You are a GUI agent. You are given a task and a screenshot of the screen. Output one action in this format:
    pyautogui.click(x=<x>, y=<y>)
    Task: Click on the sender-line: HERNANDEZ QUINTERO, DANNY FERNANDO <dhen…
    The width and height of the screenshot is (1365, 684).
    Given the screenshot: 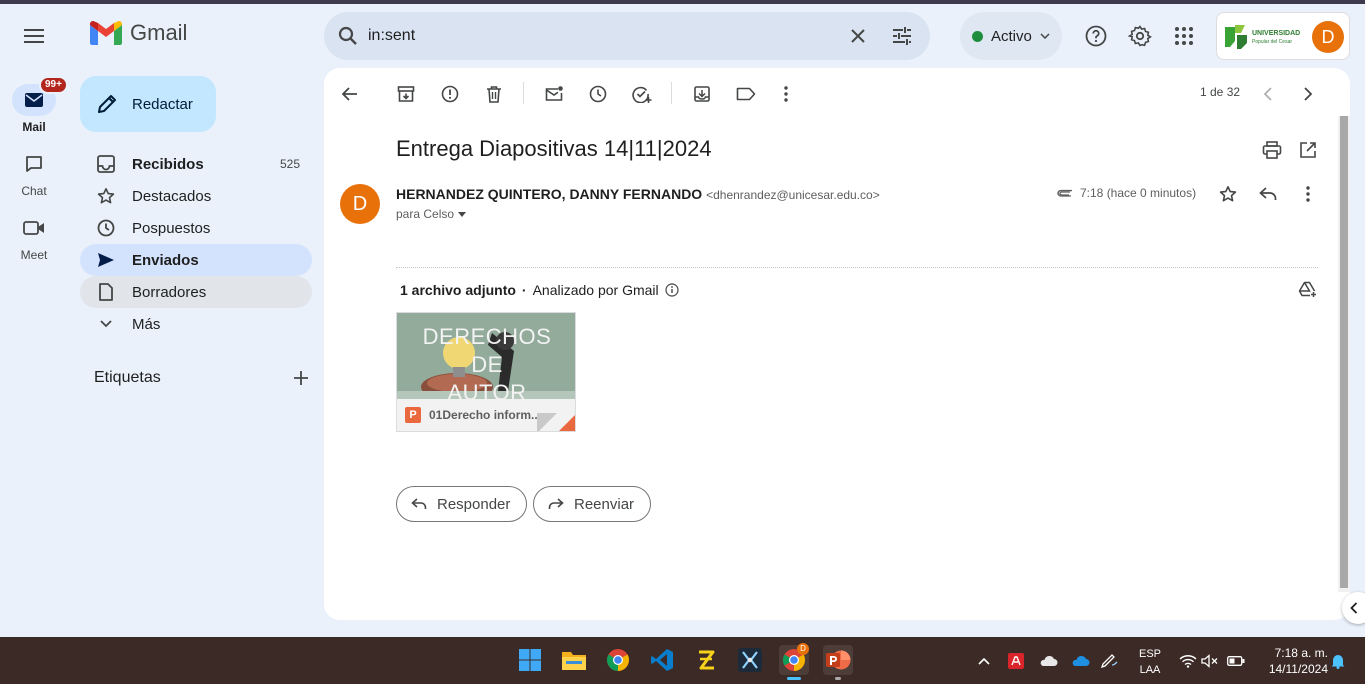 What is the action you would take?
    pyautogui.click(x=638, y=194)
    